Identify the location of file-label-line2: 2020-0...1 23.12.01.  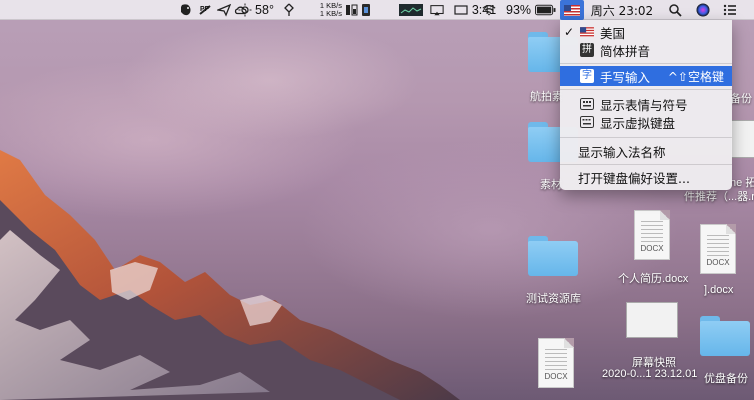
(650, 374).